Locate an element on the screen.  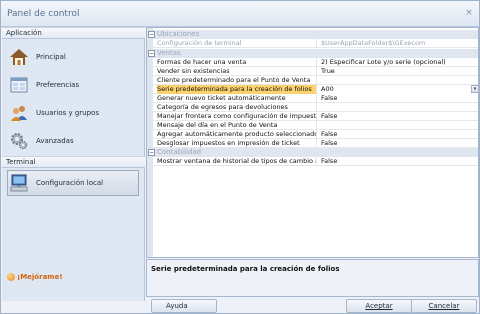
category-label: Ventas is located at coordinates (169, 53).